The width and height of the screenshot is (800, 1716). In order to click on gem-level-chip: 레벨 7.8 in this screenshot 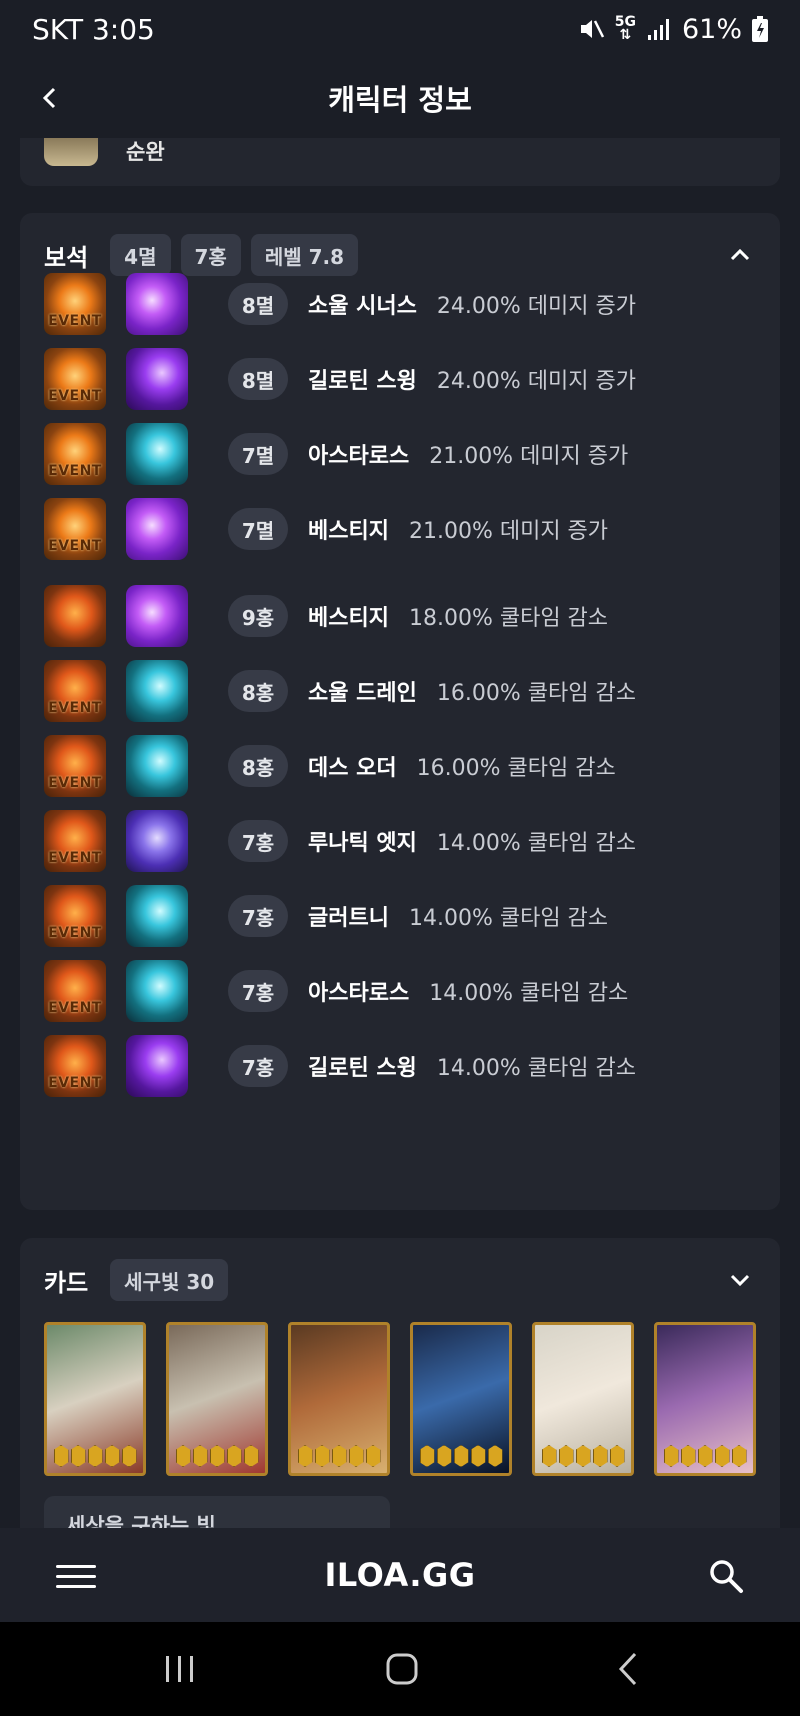, I will do `click(304, 255)`.